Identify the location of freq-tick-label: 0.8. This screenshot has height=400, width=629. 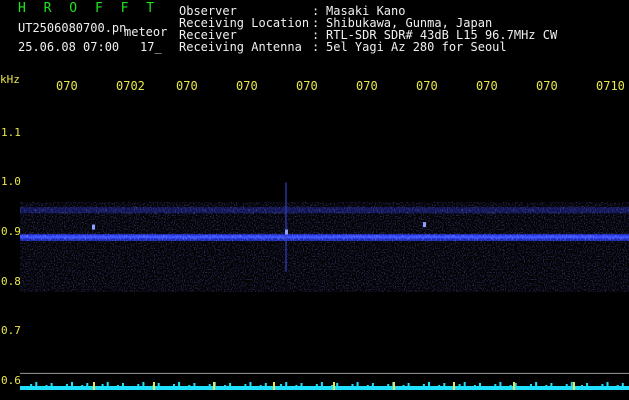
(11, 281).